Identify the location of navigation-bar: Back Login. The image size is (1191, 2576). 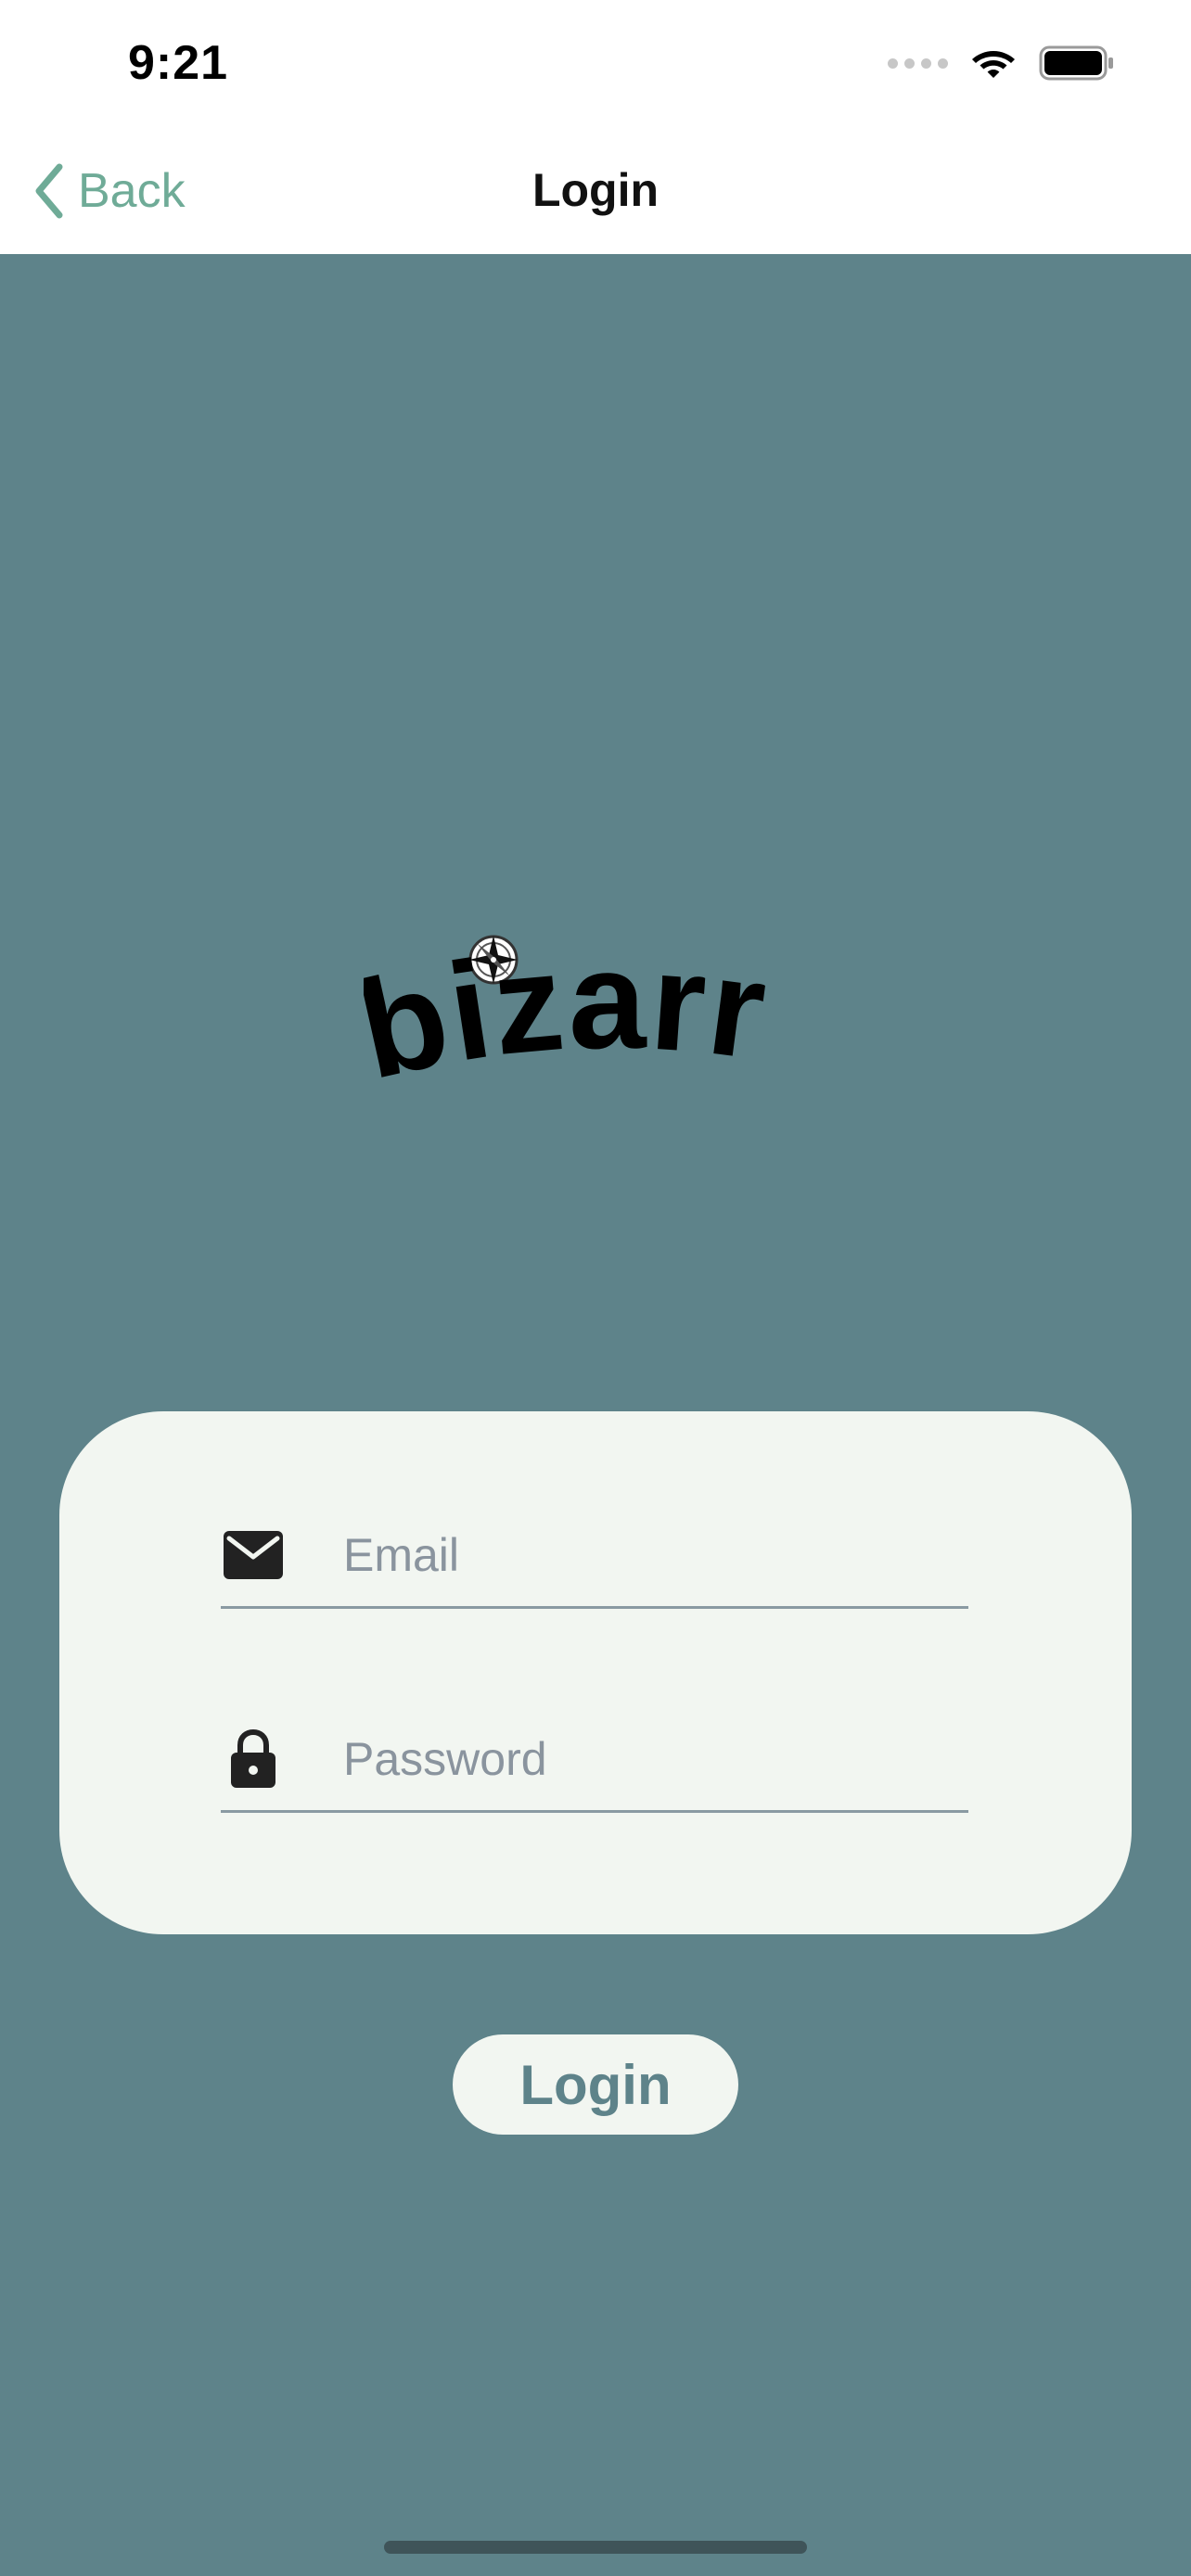
(595, 192).